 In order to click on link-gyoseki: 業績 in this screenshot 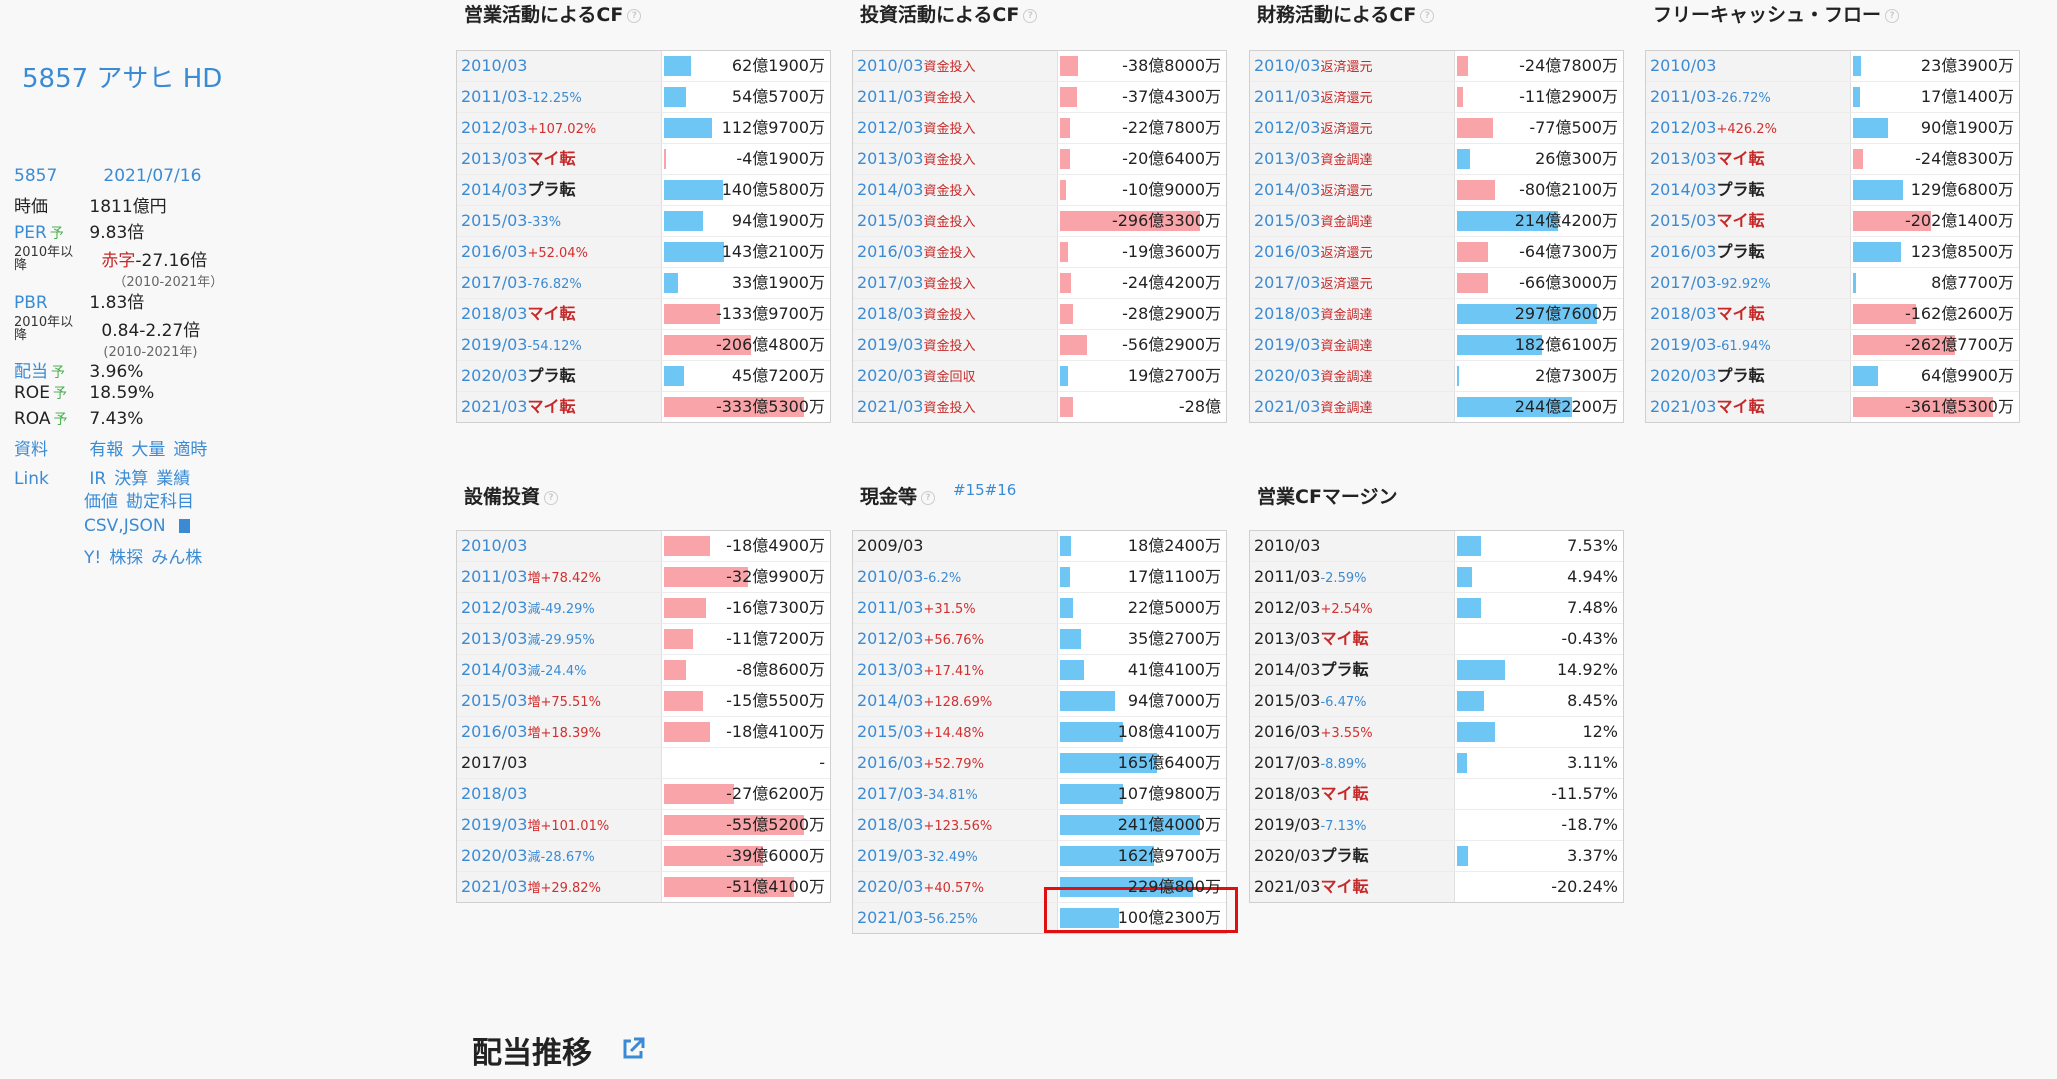, I will do `click(173, 479)`.